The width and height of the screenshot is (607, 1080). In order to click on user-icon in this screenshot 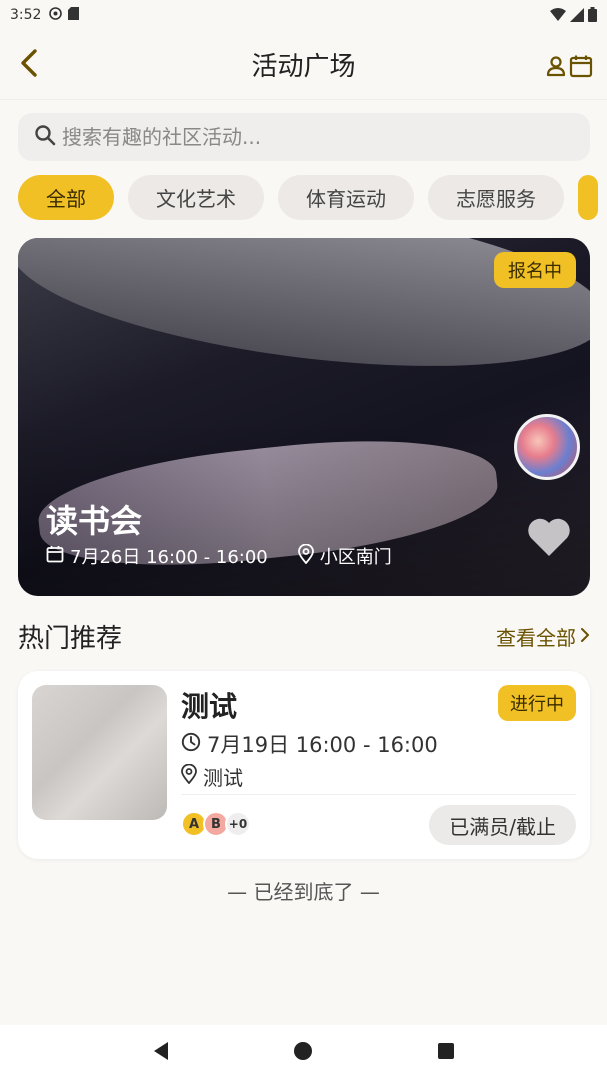, I will do `click(556, 68)`.